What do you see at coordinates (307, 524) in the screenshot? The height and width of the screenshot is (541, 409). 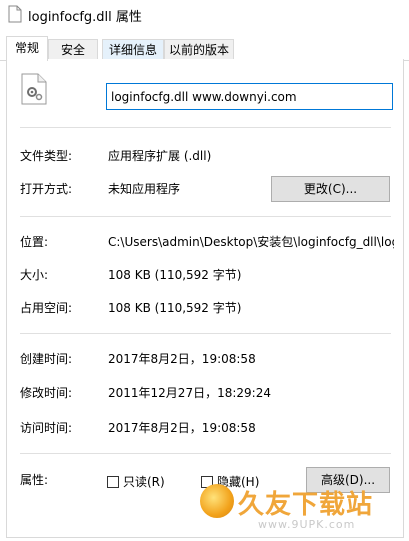 I see `watermark-url: www.9UPK.com` at bounding box center [307, 524].